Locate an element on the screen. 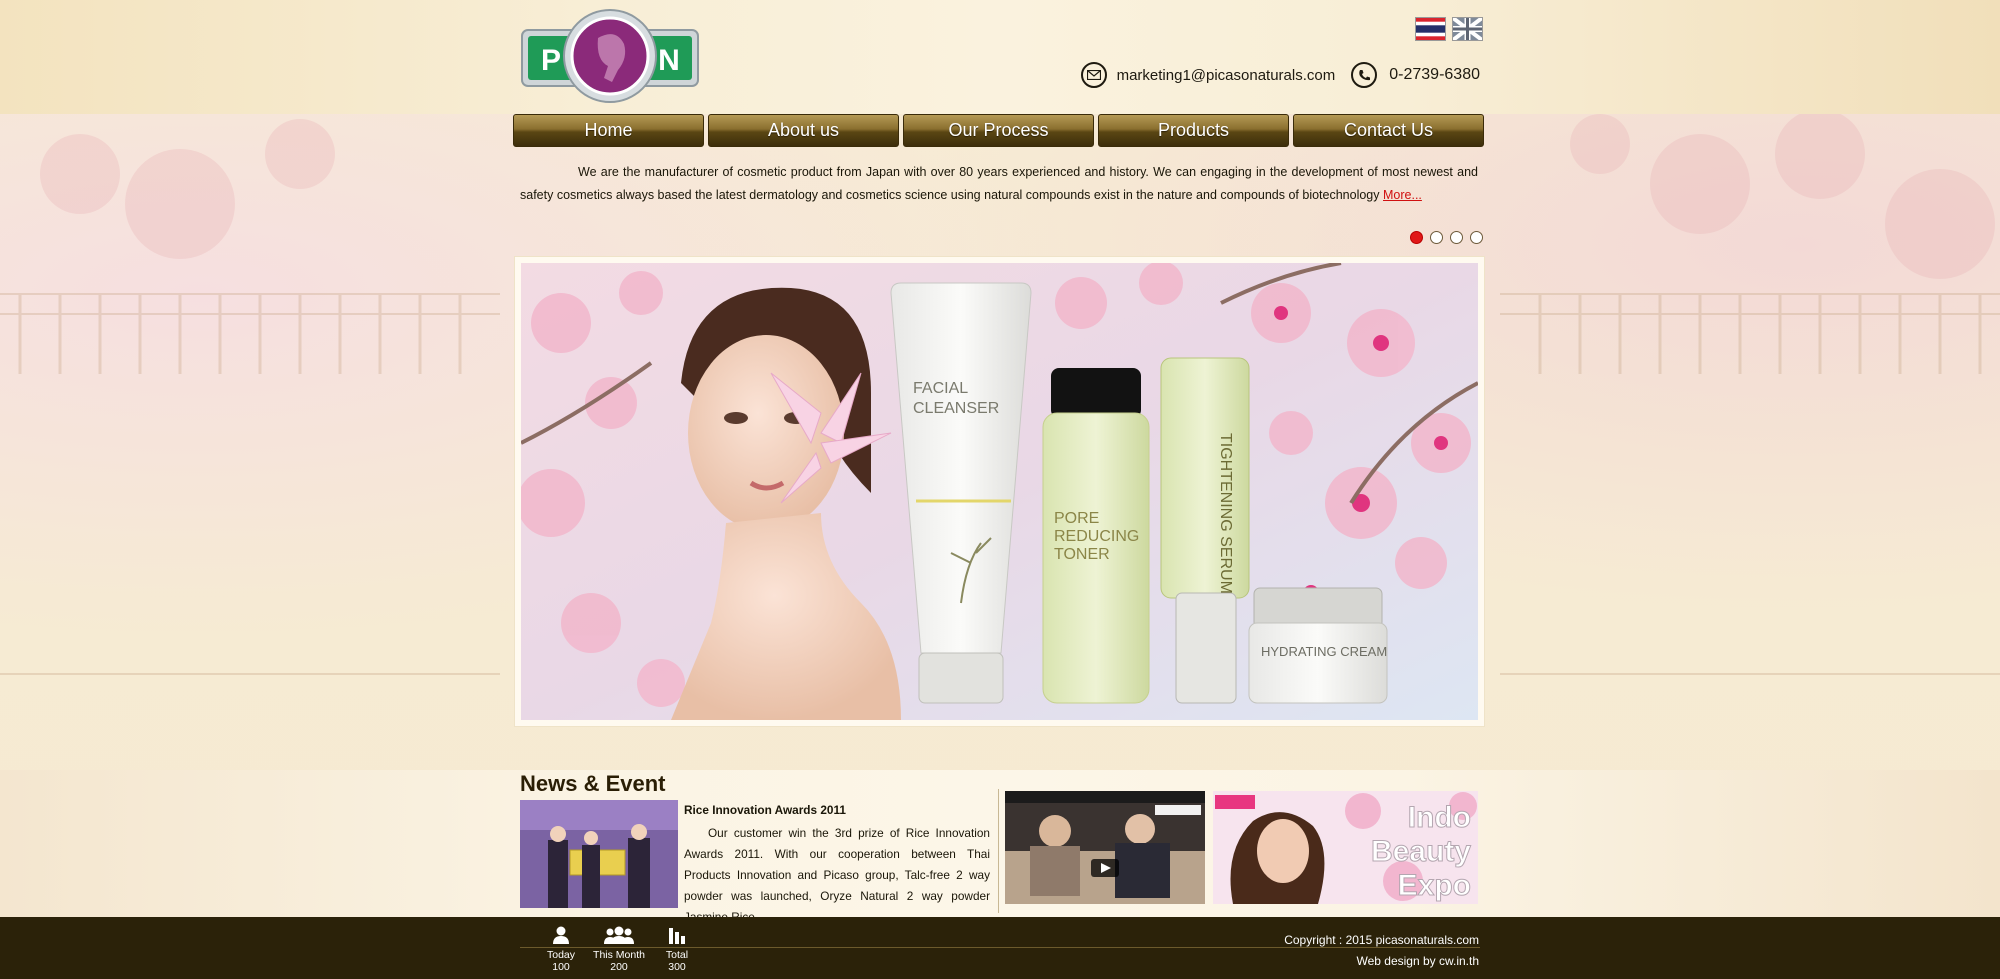  video-thumbnail is located at coordinates (1105, 847).